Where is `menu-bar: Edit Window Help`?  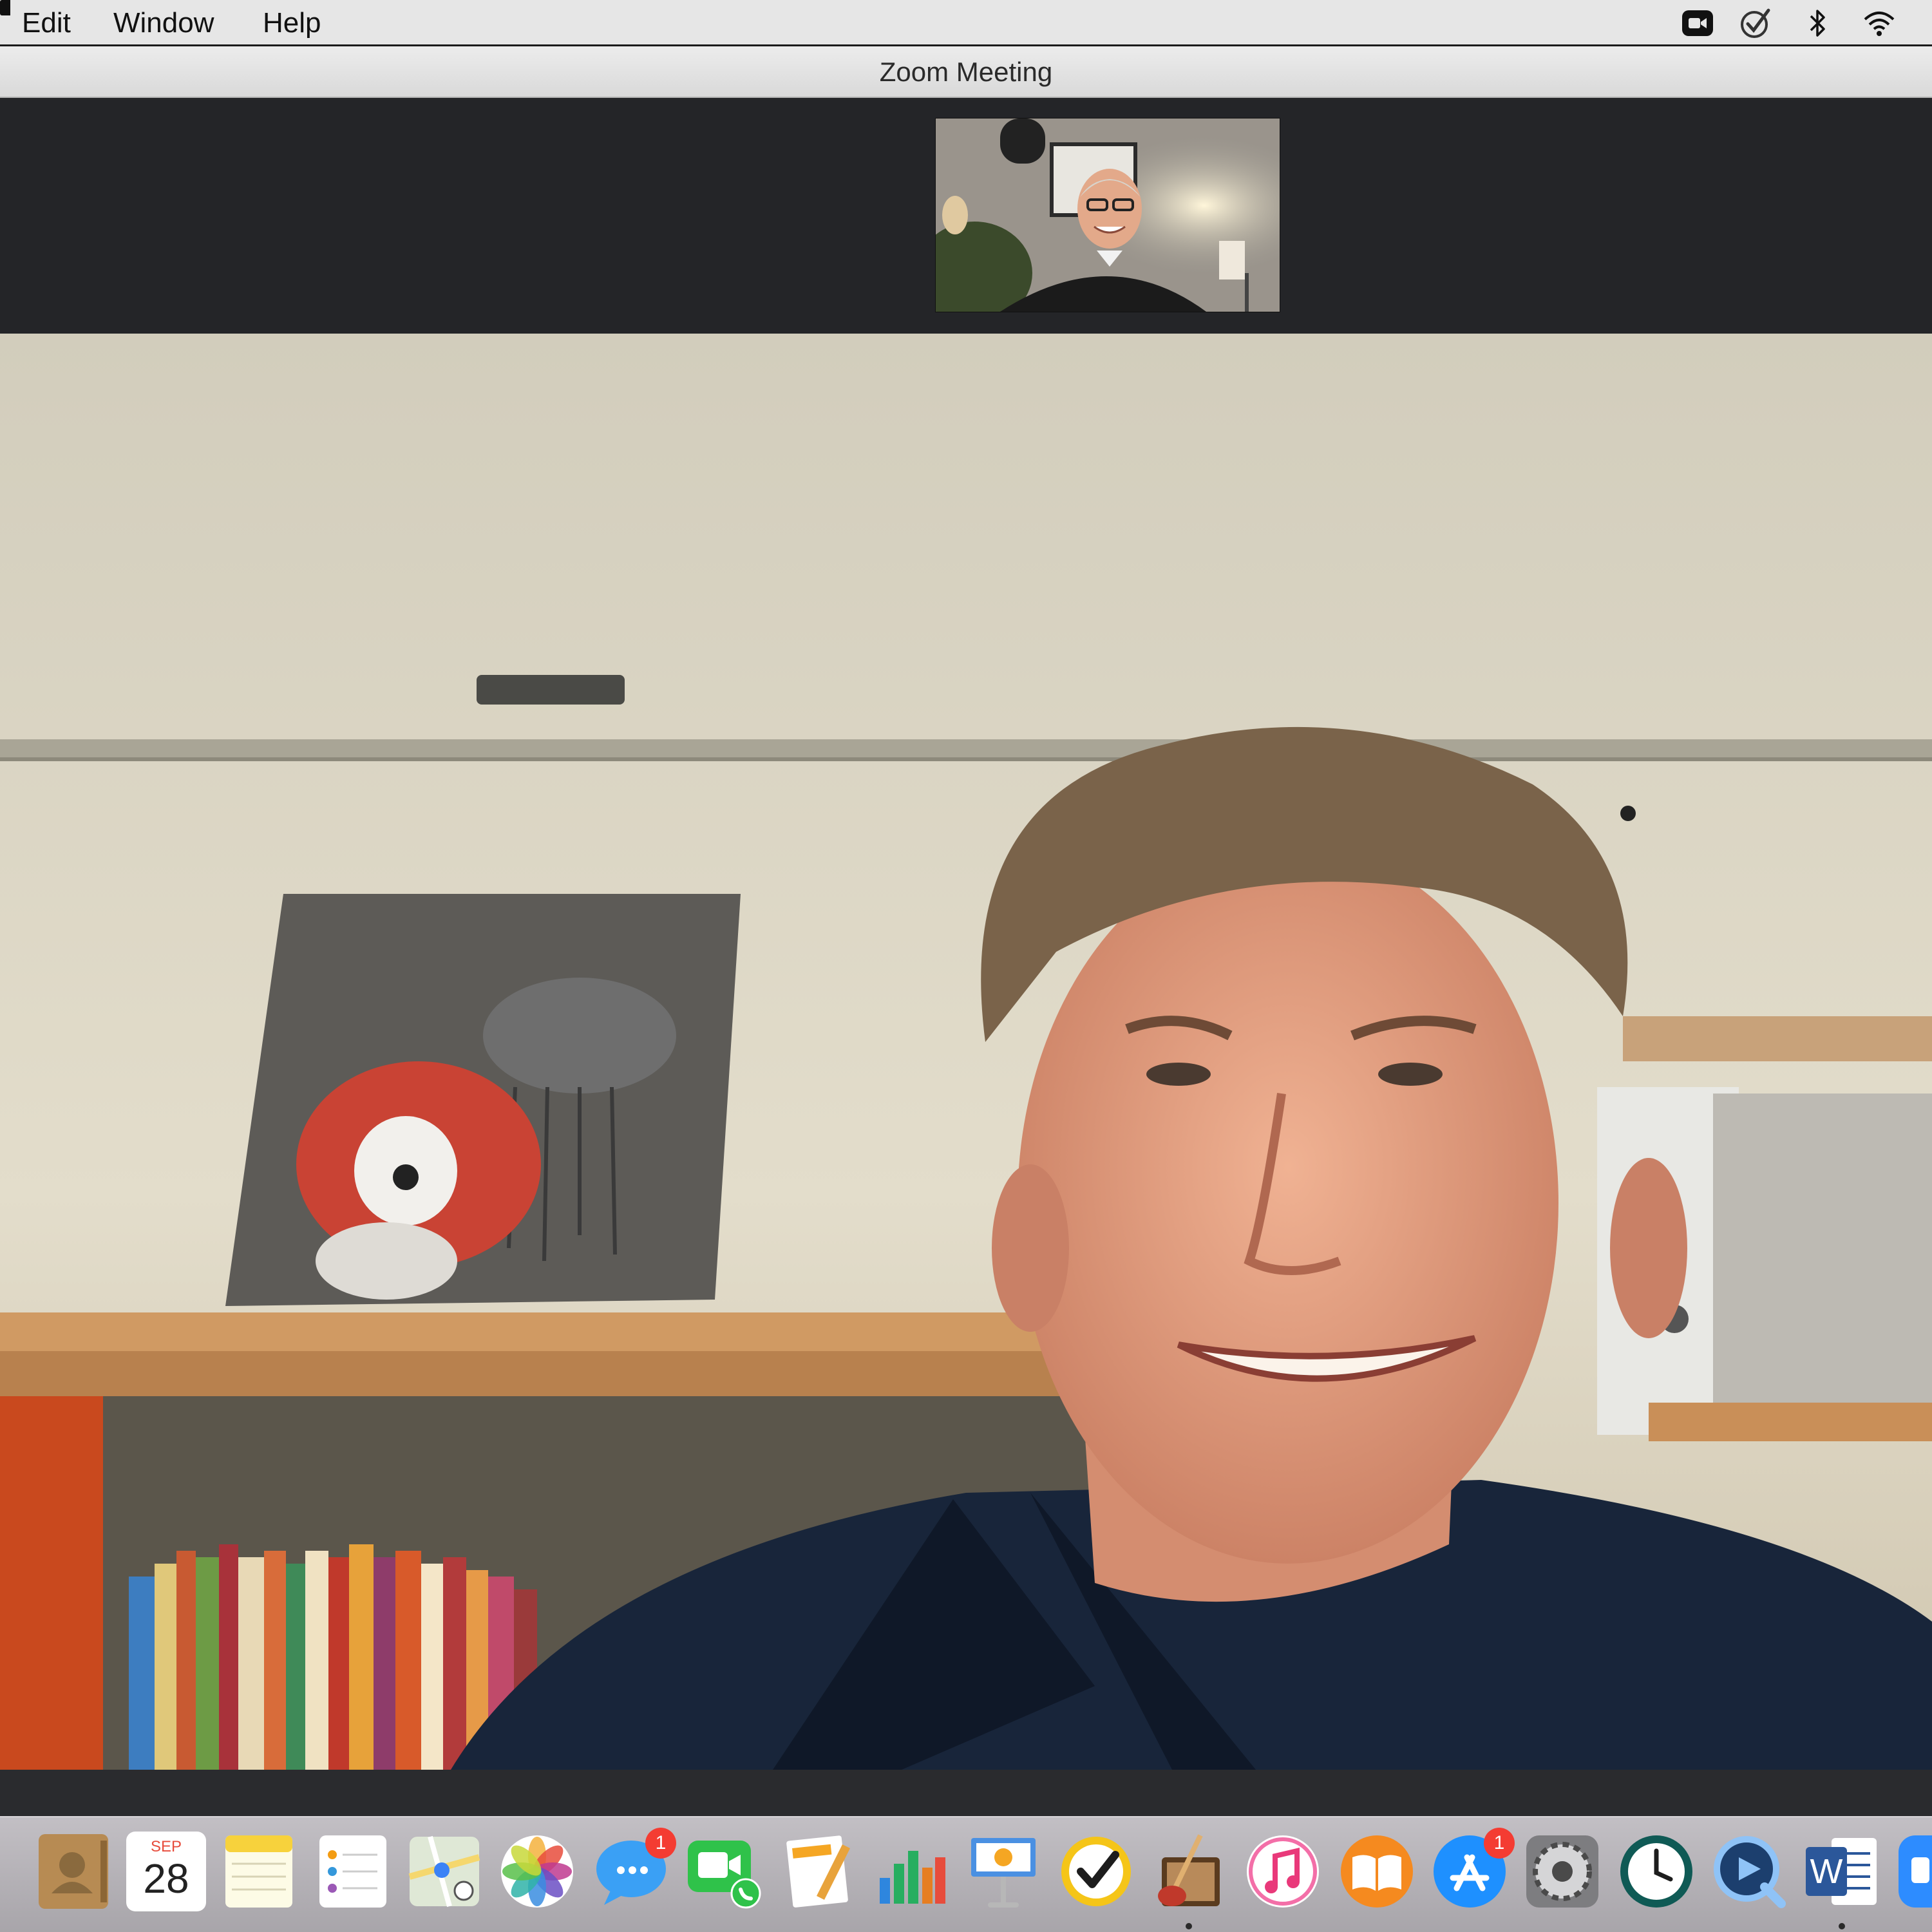
menu-bar: Edit Window Help is located at coordinates (966, 23).